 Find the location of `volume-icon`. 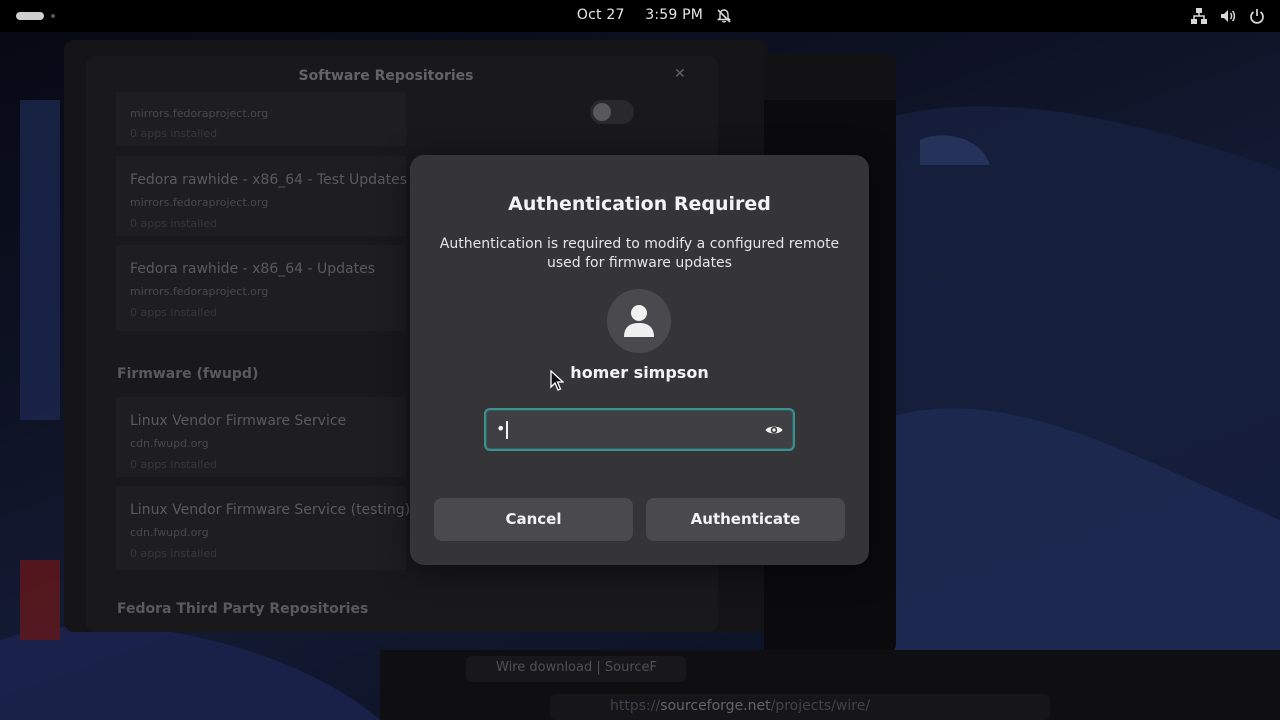

volume-icon is located at coordinates (1228, 16).